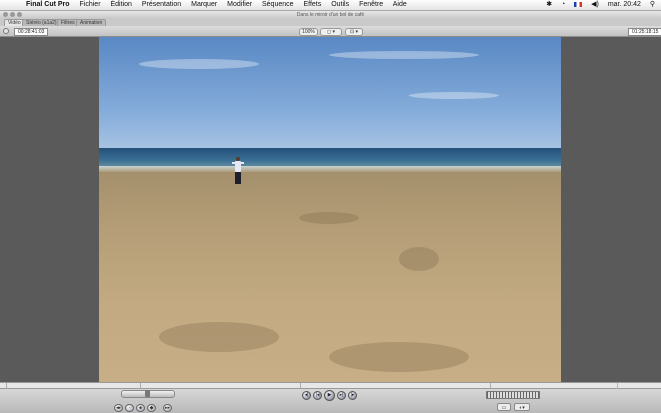 The width and height of the screenshot is (661, 413). Describe the element at coordinates (341, 395) in the screenshot. I see `next-edit-button: ▸|` at that location.